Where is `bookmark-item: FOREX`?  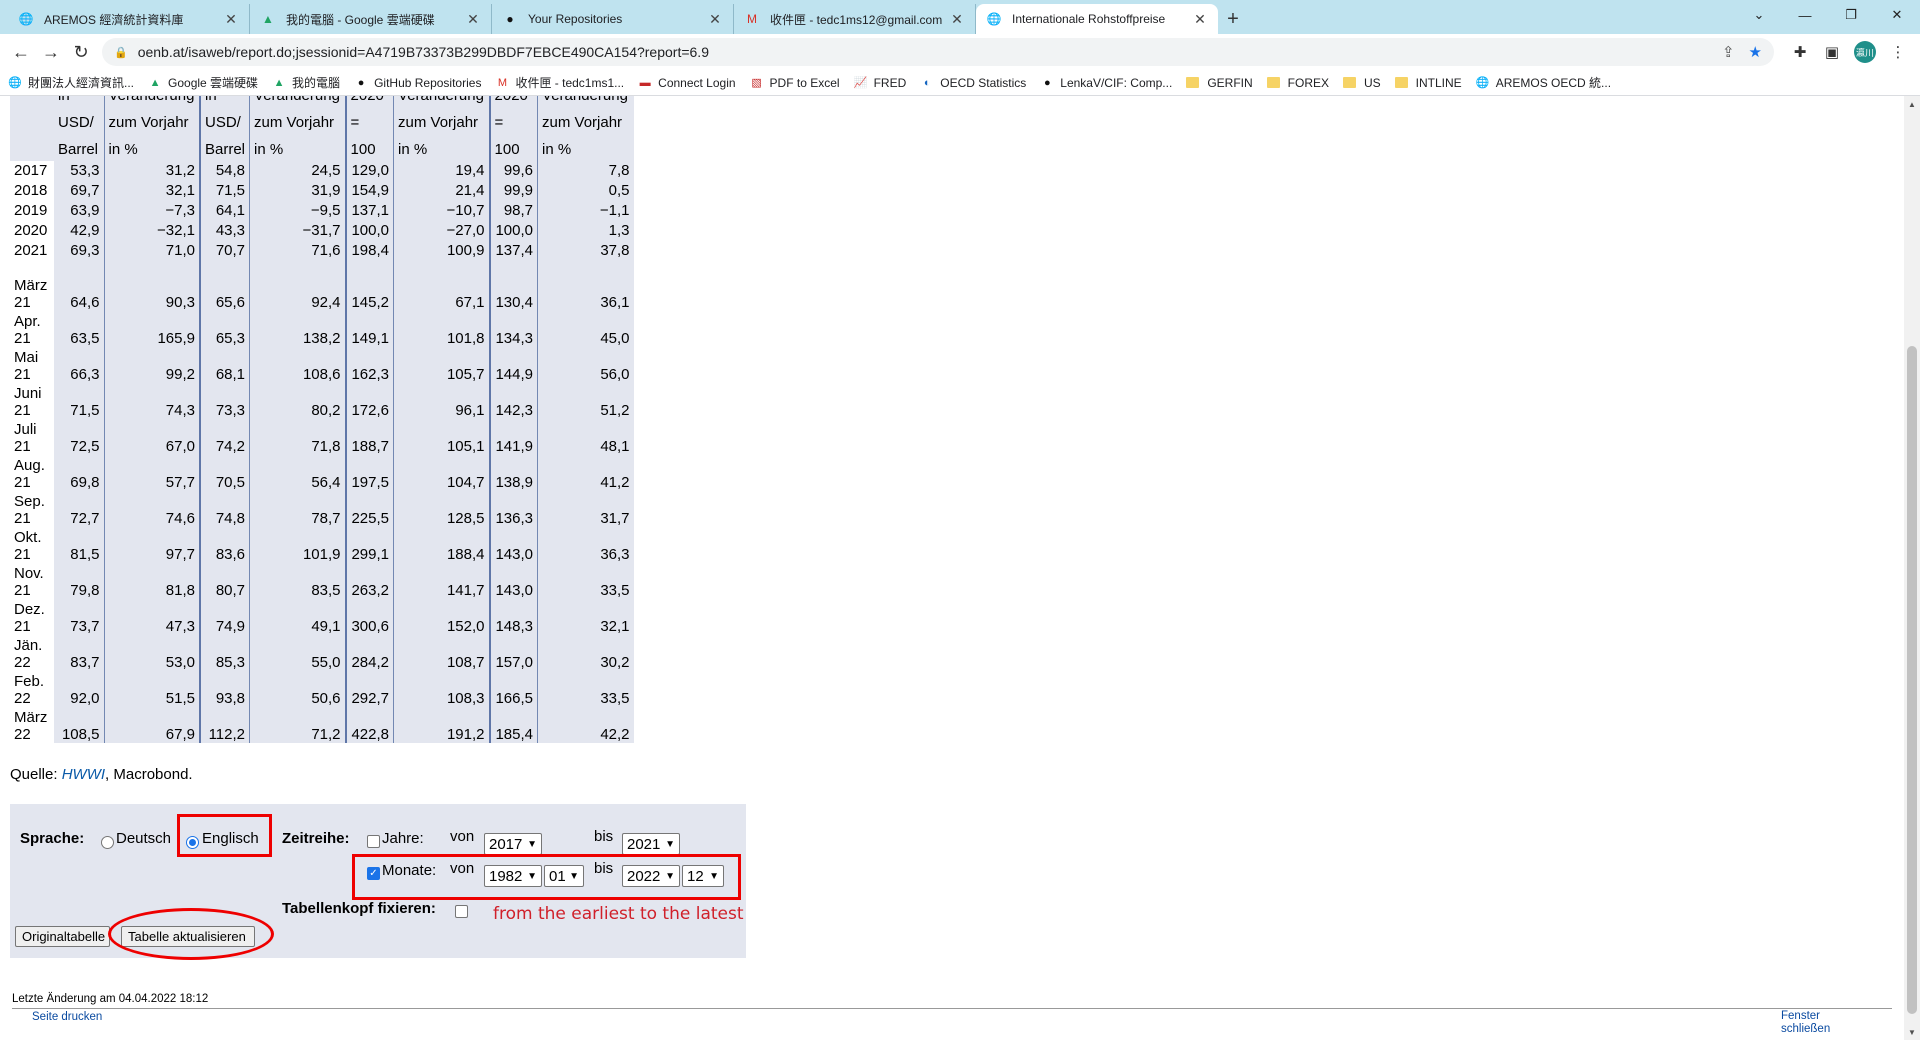 bookmark-item: FOREX is located at coordinates (1297, 83).